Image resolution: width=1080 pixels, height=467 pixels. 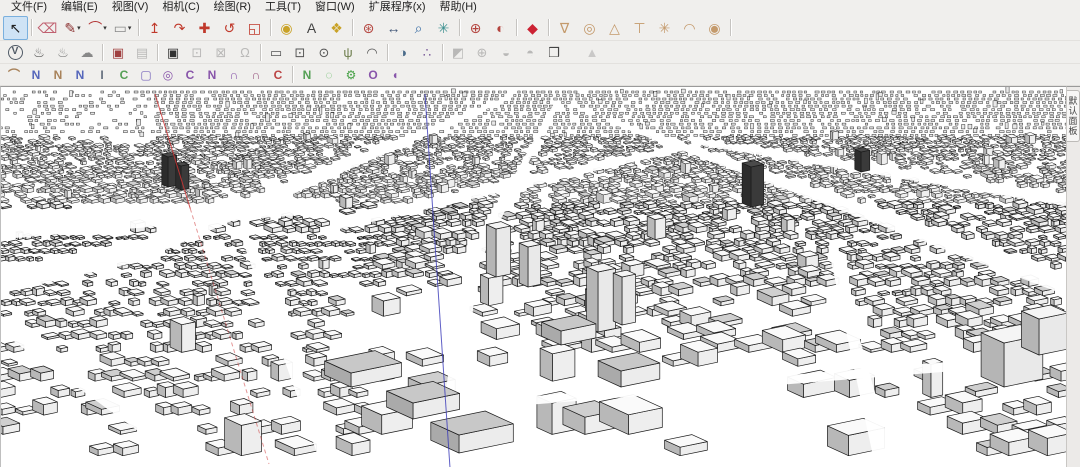 I want to click on sandbox-drape-button: ✳, so click(x=664, y=28).